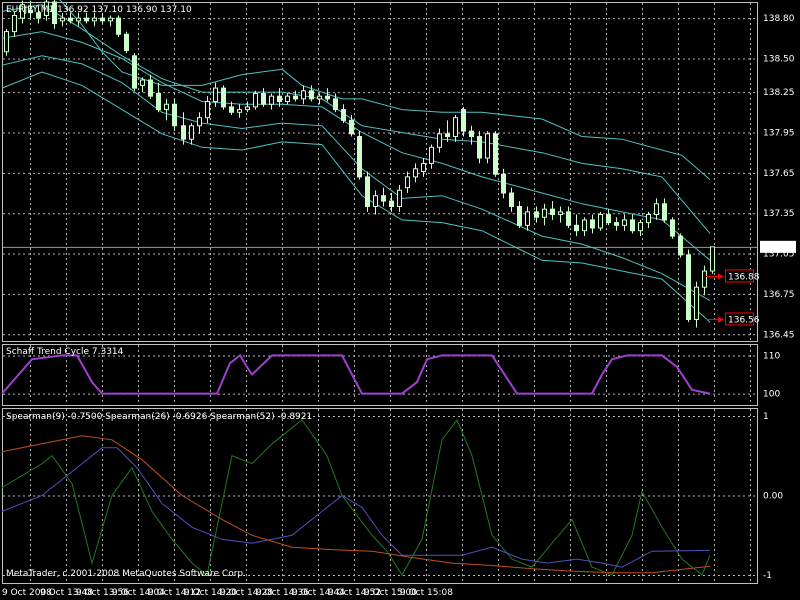 The image size is (800, 600). Describe the element at coordinates (779, 295) in the screenshot. I see `price-tick-label: 136.75` at that location.